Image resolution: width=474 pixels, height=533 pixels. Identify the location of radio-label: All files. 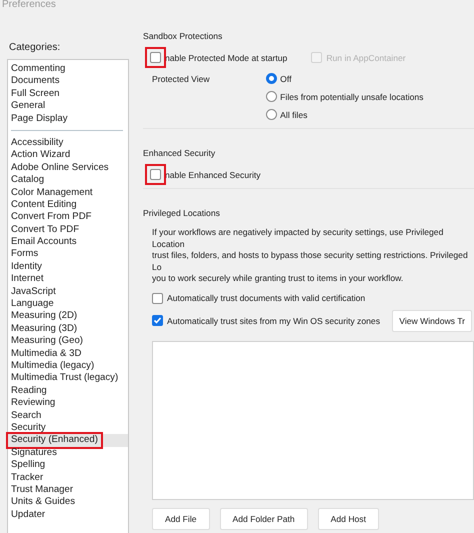
(294, 115).